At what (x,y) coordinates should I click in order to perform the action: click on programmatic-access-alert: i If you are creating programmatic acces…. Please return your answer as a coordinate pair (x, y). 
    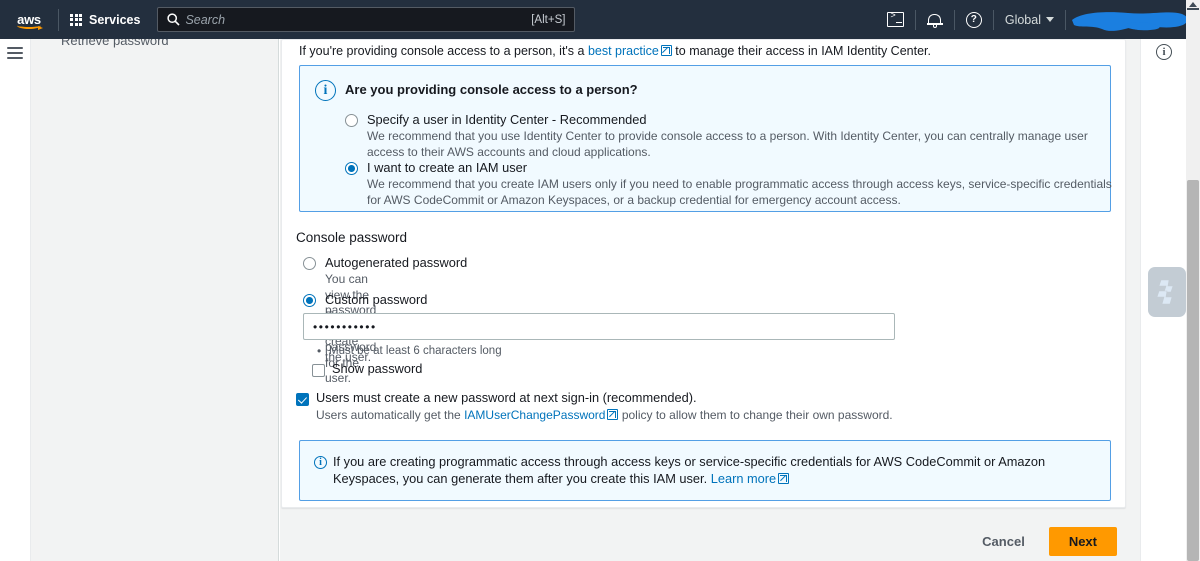
    Looking at the image, I should click on (705, 470).